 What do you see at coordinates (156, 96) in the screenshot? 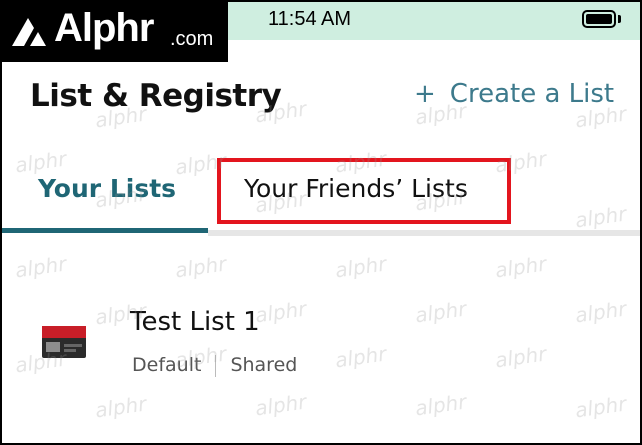
I see `page-title: List & Registry` at bounding box center [156, 96].